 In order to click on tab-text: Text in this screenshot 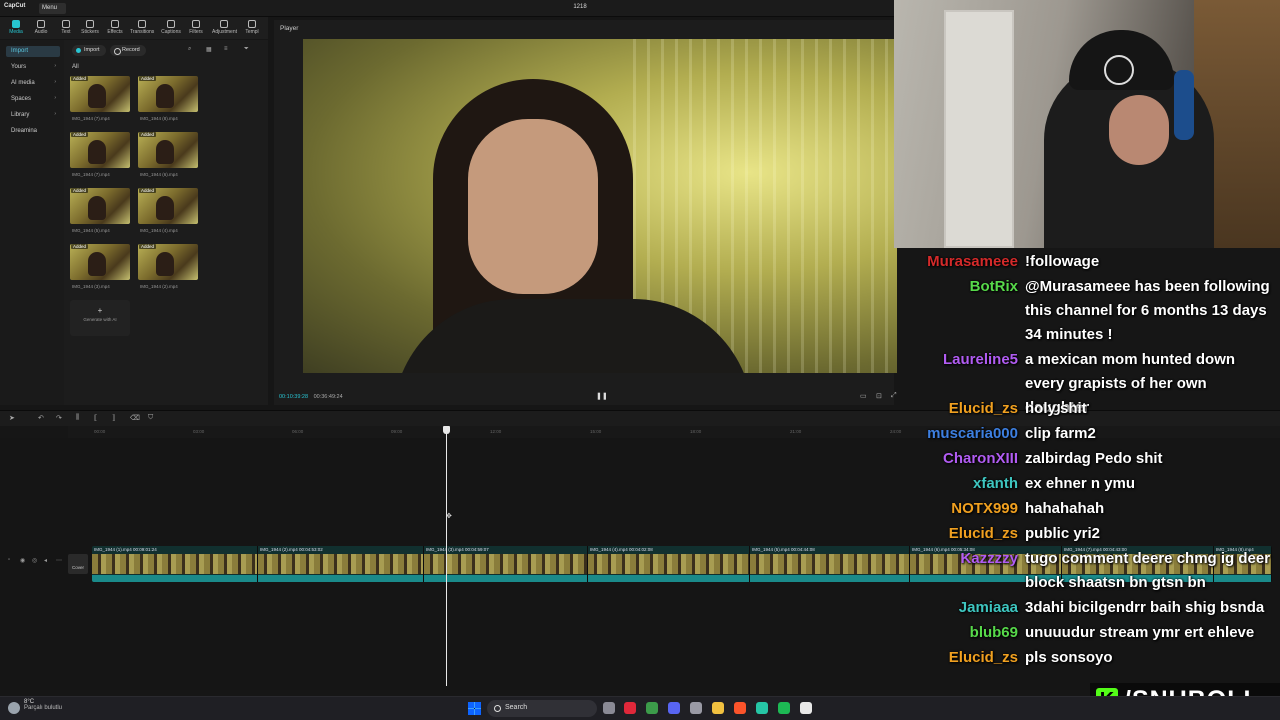, I will do `click(66, 28)`.